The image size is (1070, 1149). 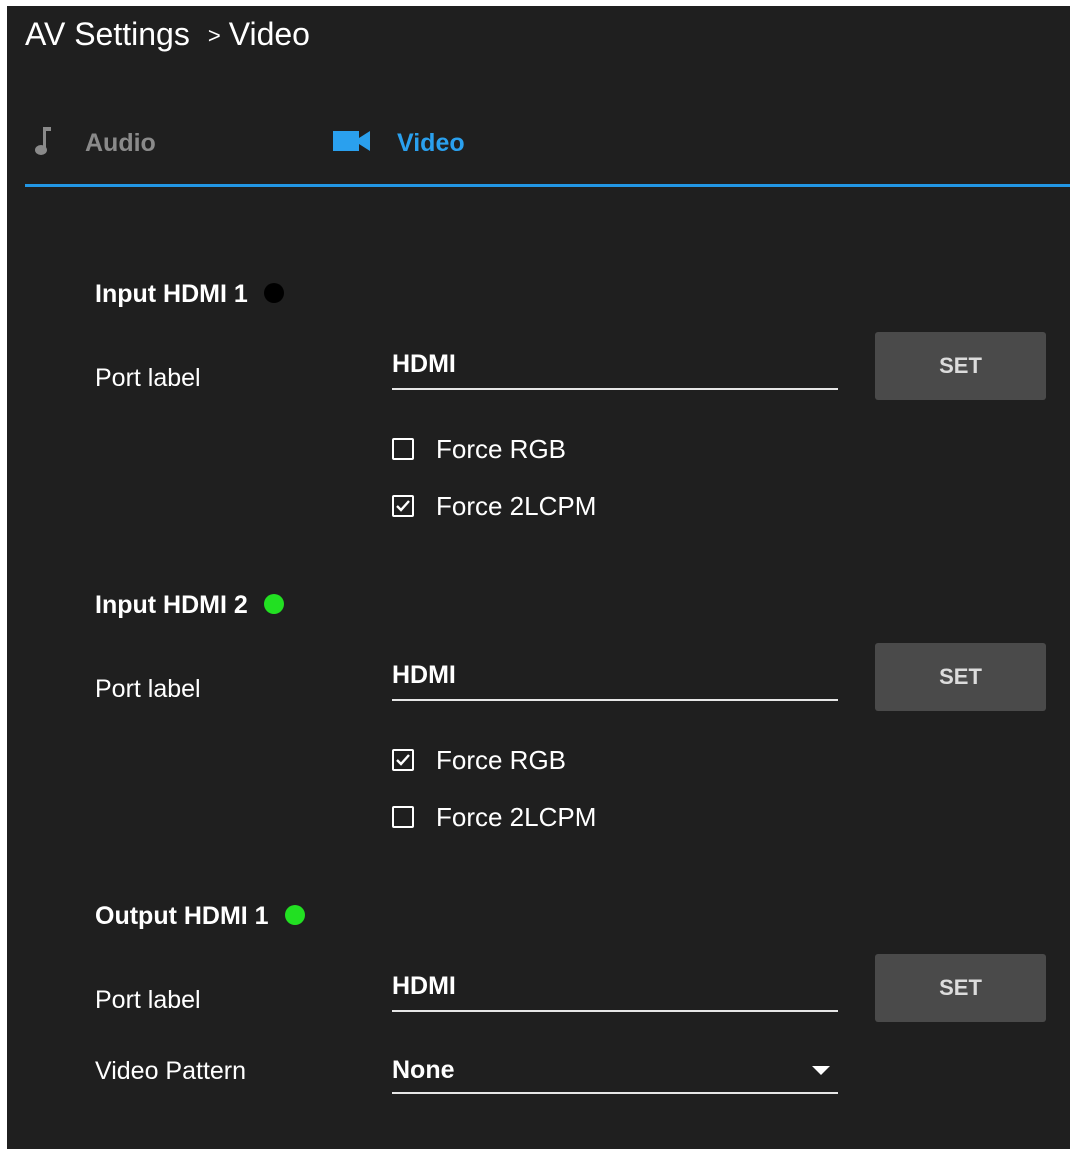 What do you see at coordinates (273, 293) in the screenshot?
I see `status-dot-off` at bounding box center [273, 293].